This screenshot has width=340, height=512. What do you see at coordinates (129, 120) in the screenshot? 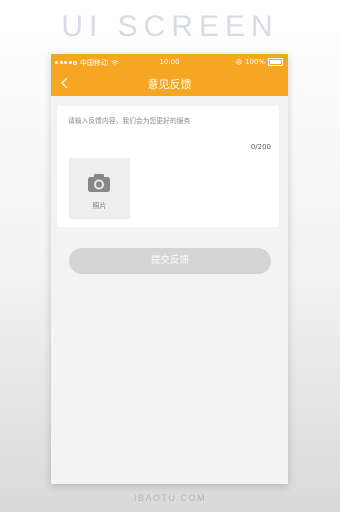
I see `feedback-input: 请输入反馈内容，我们会为您更好的服务` at bounding box center [129, 120].